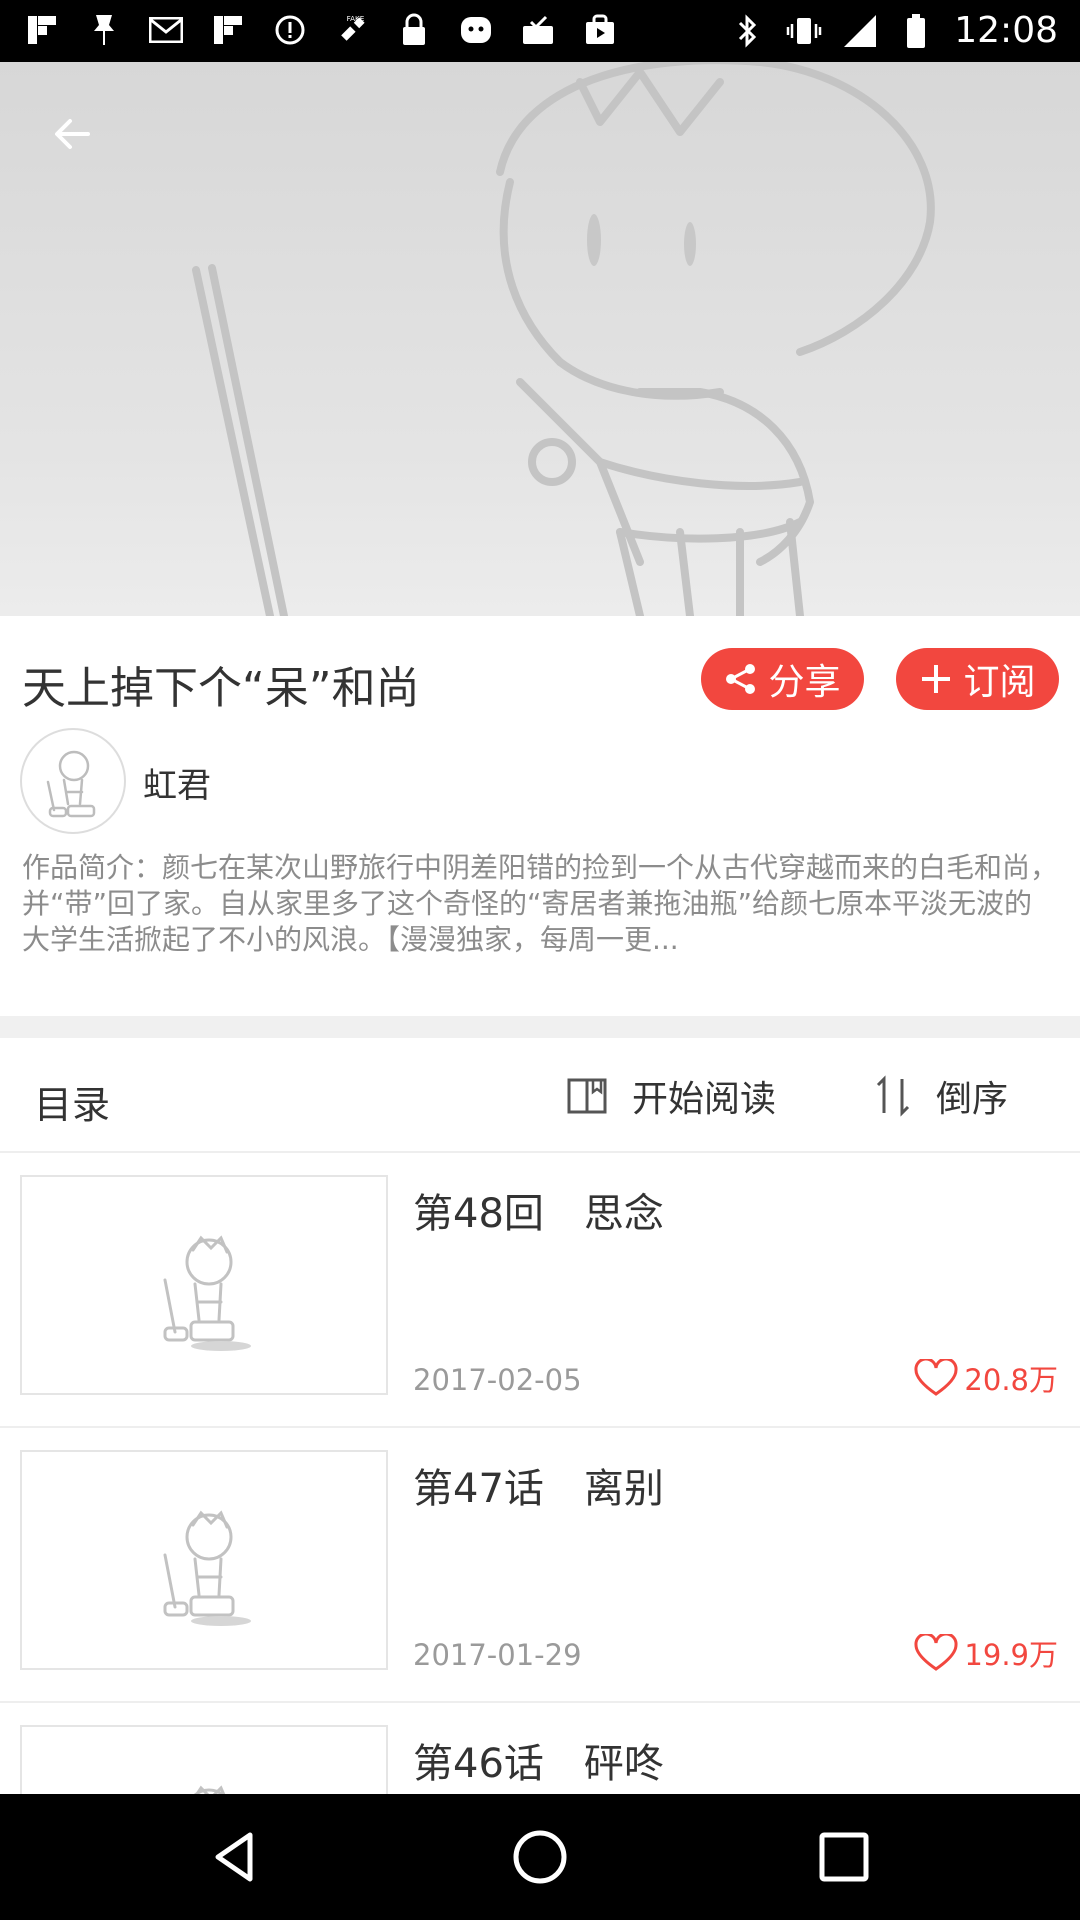  I want to click on chapter-likes: 20.8万, so click(986, 1378).